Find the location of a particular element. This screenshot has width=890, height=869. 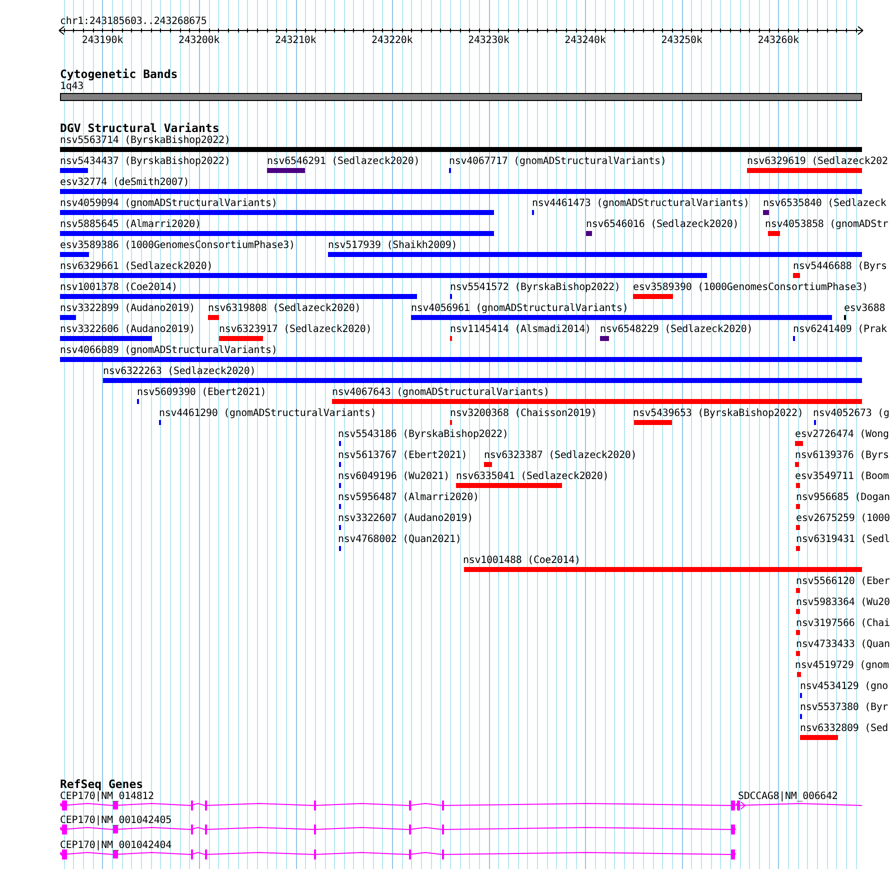

gene-label: CEP170|NM_001042404 is located at coordinates (116, 845).